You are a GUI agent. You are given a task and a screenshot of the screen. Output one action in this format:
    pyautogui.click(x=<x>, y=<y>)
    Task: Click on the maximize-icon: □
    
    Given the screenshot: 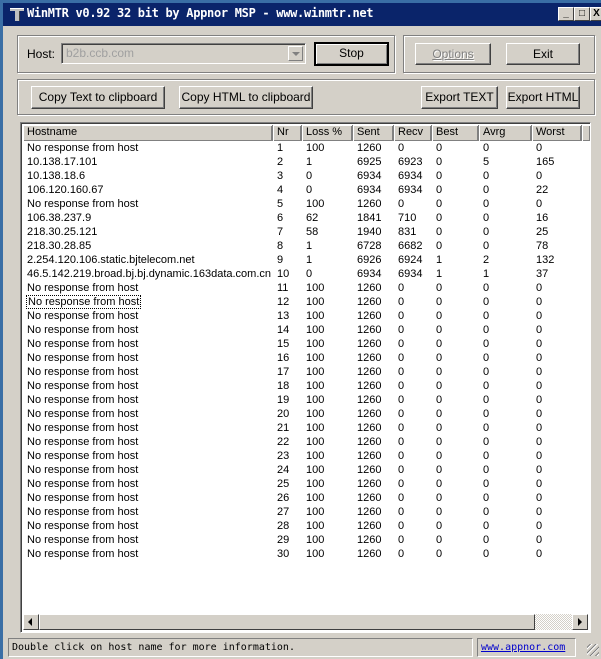 What is the action you would take?
    pyautogui.click(x=582, y=13)
    